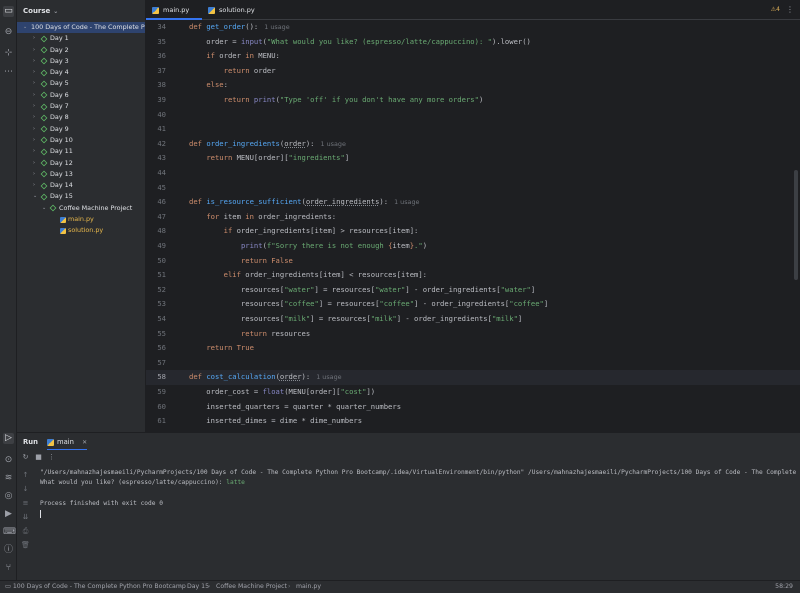  I want to click on tree-item-file: main.py, so click(81, 219).